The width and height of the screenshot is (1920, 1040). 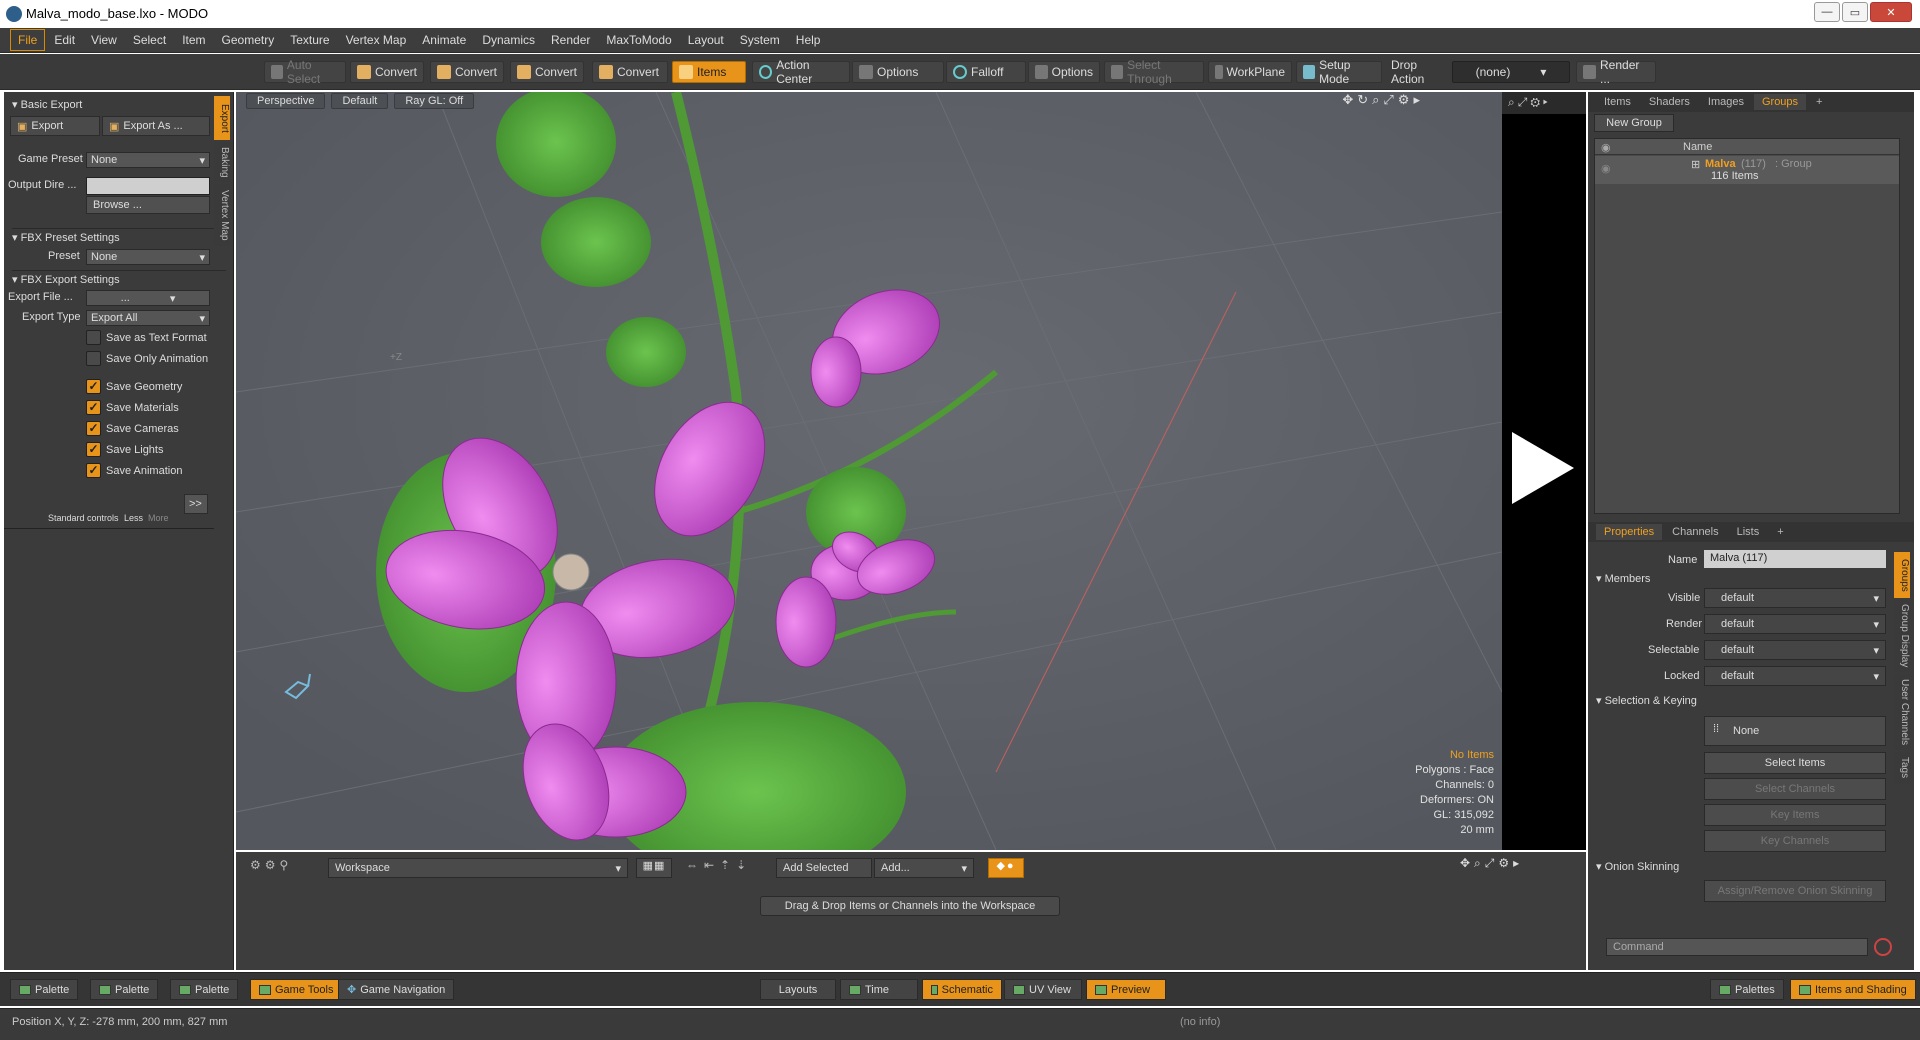 What do you see at coordinates (721, 868) in the screenshot?
I see `workspace-arrow-icons: ⇔⇤⇡⇣` at bounding box center [721, 868].